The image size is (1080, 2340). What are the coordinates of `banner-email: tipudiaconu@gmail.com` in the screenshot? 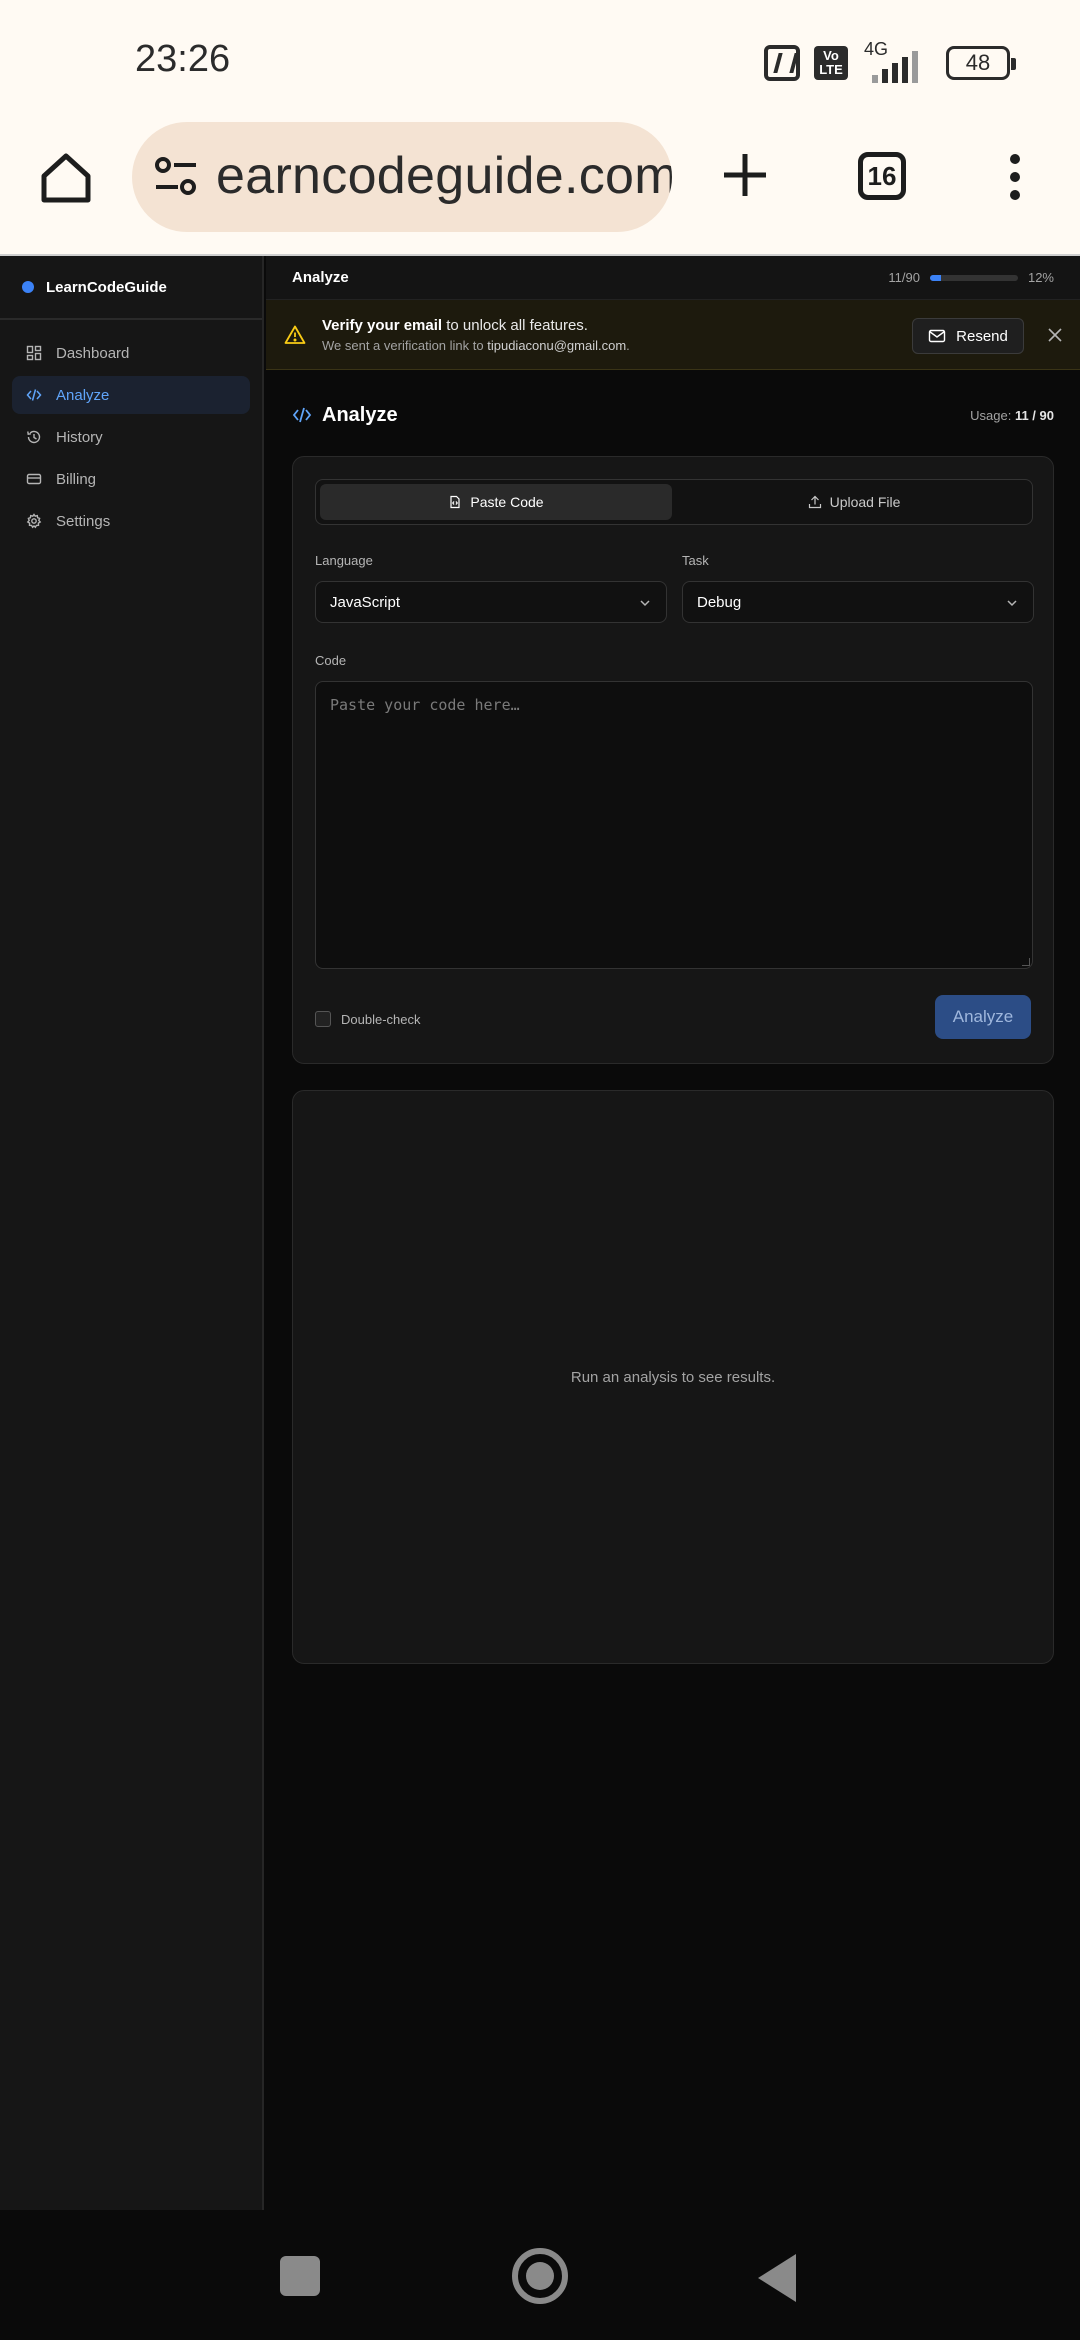 It's located at (557, 345).